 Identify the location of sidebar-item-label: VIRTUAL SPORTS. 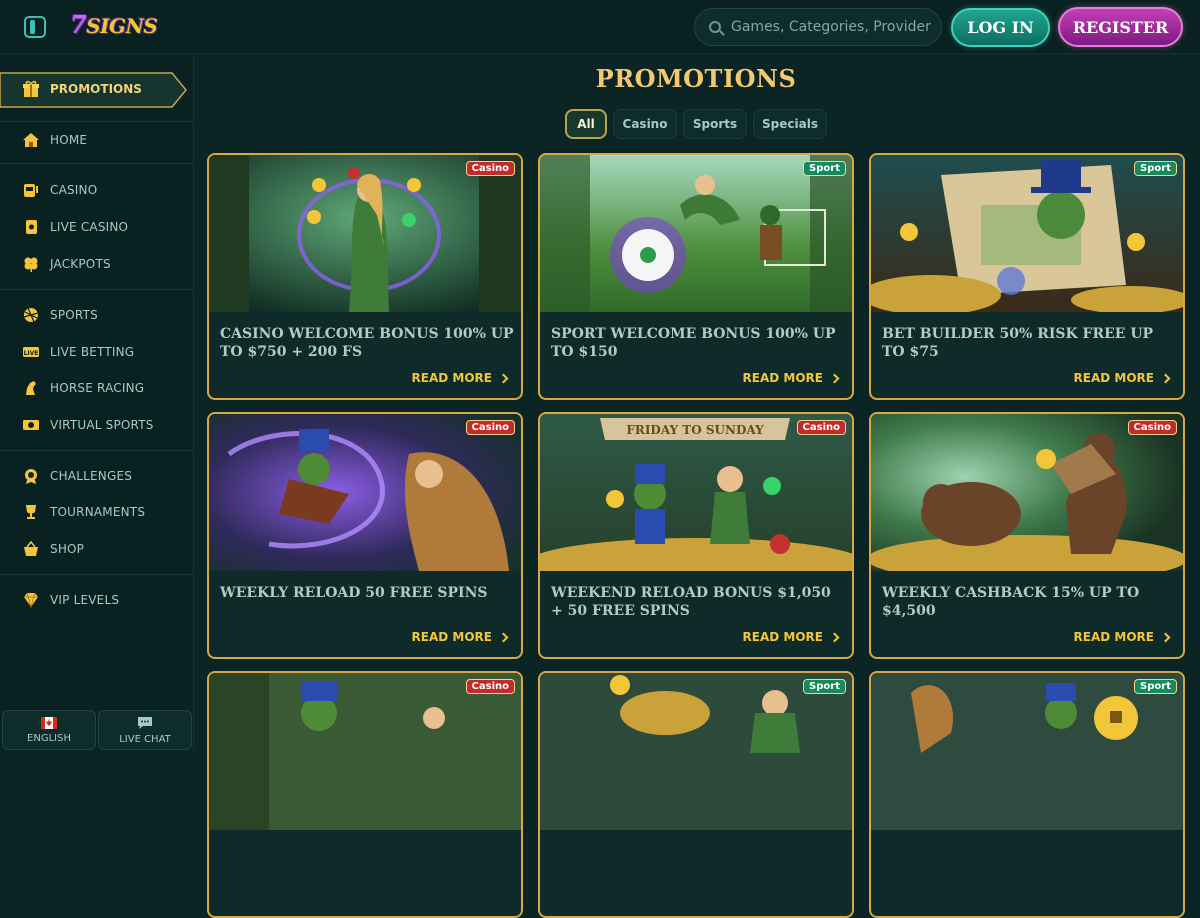
(102, 425).